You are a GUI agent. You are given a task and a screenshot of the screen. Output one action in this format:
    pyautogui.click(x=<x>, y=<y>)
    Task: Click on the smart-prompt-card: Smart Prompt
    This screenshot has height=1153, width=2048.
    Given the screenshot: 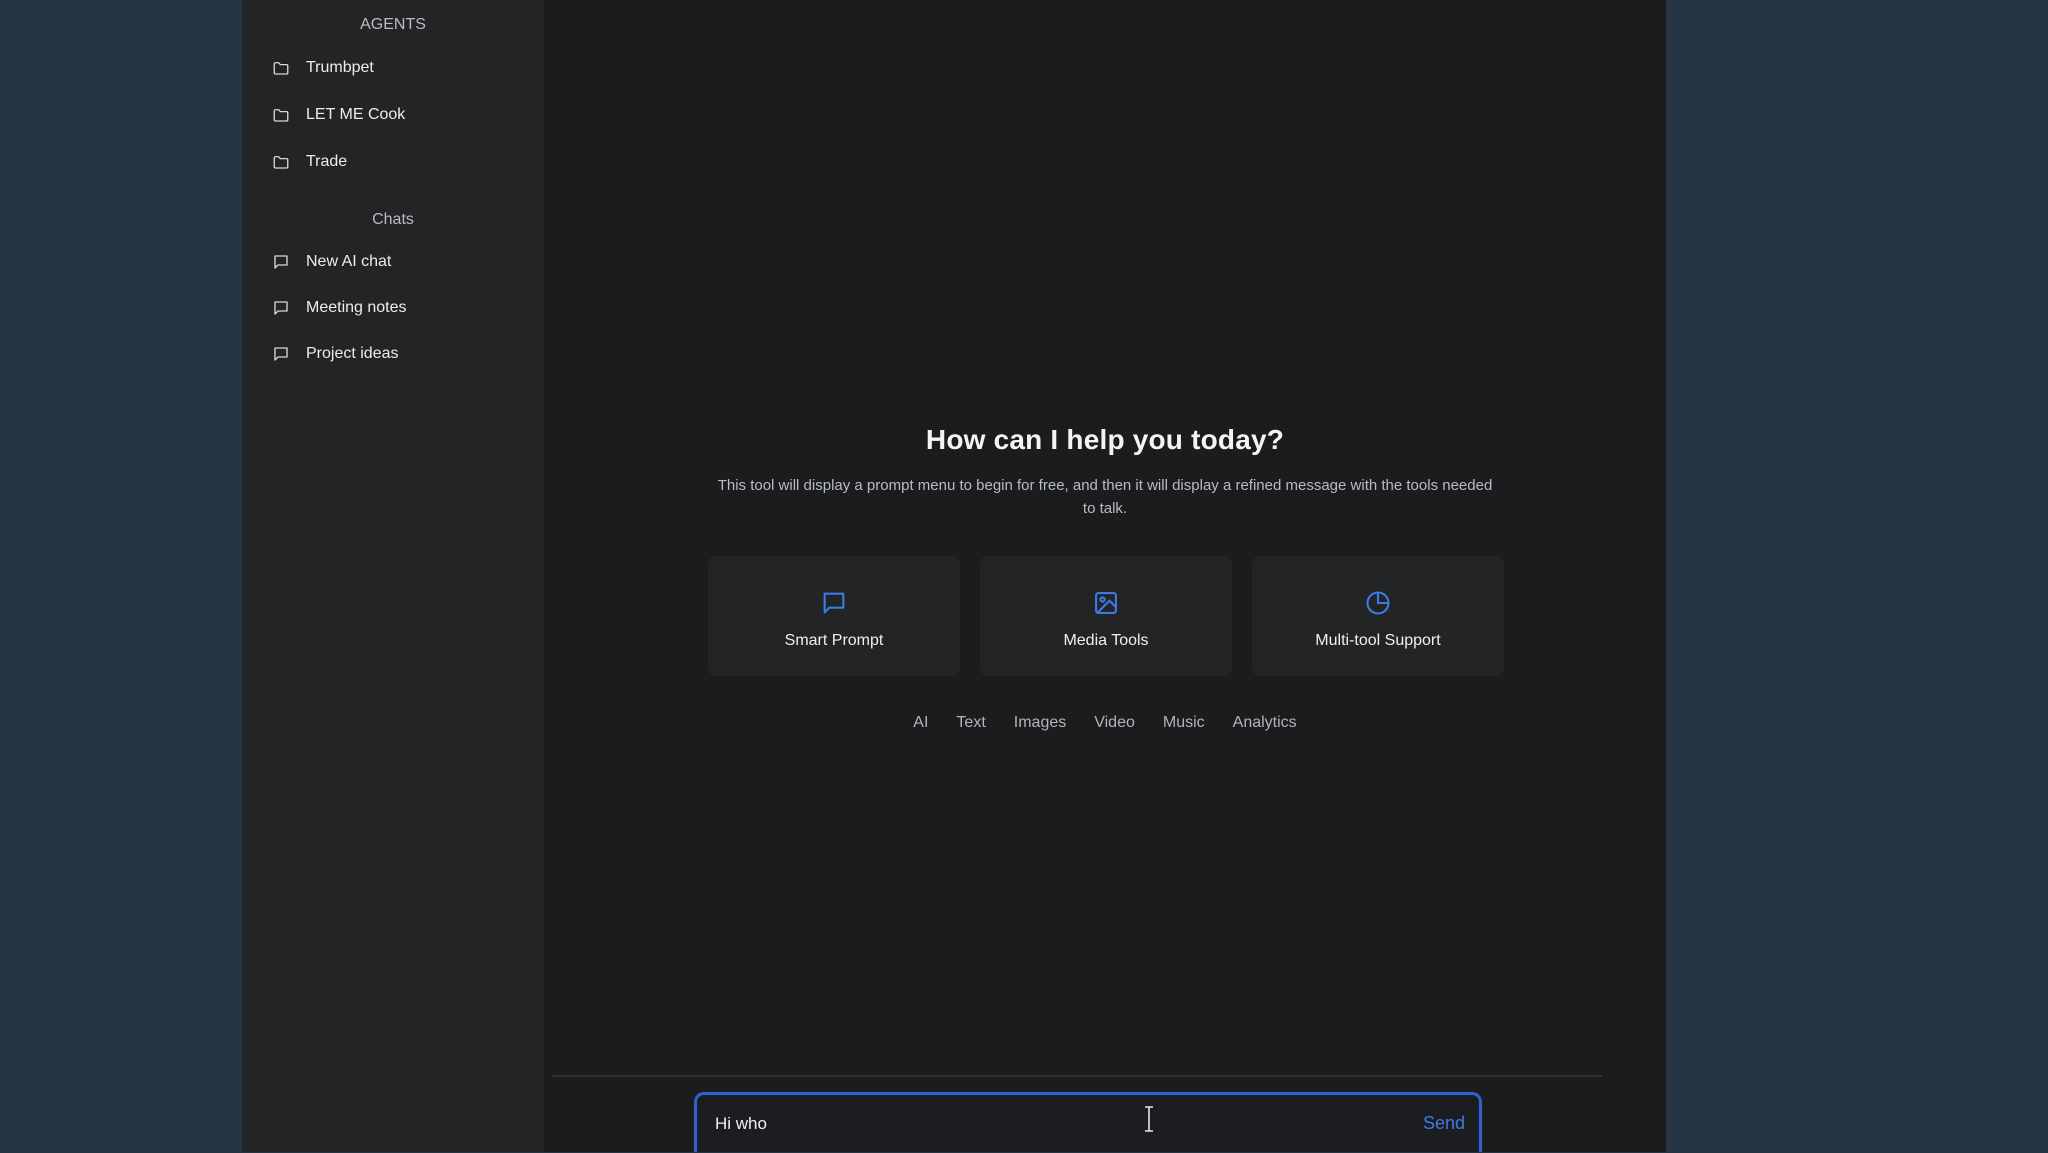 What is the action you would take?
    pyautogui.click(x=834, y=616)
    